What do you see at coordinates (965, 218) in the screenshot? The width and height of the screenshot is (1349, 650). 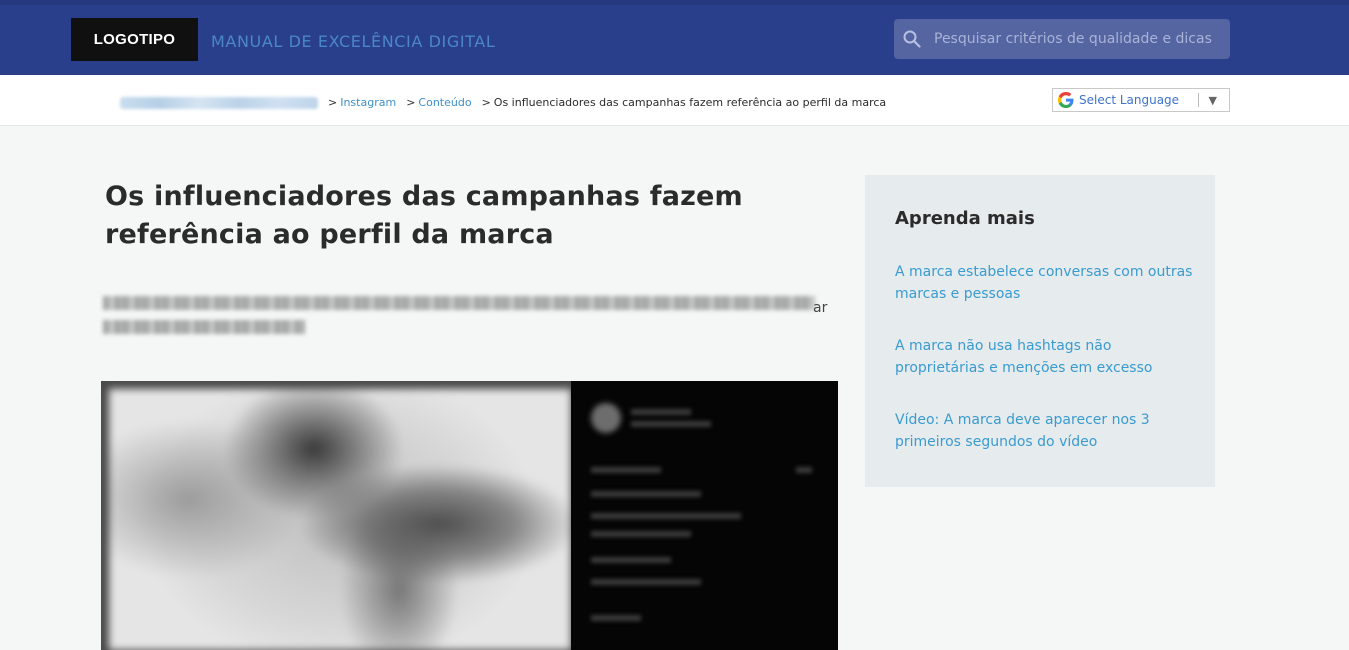 I see `sidebar-title: Aprenda mais` at bounding box center [965, 218].